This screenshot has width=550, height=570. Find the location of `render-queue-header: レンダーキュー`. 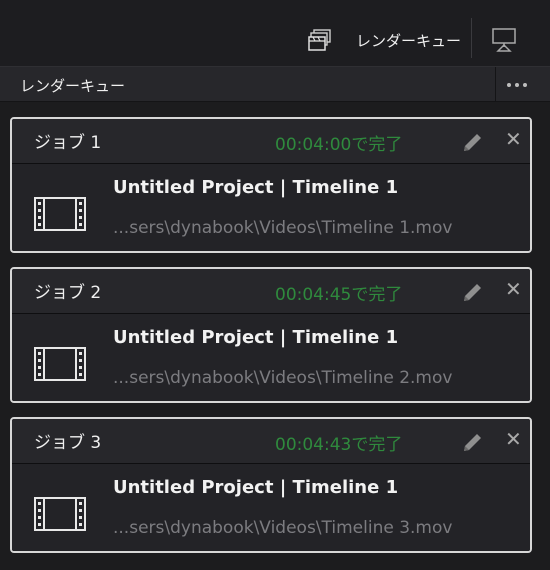

render-queue-header: レンダーキュー is located at coordinates (275, 84).